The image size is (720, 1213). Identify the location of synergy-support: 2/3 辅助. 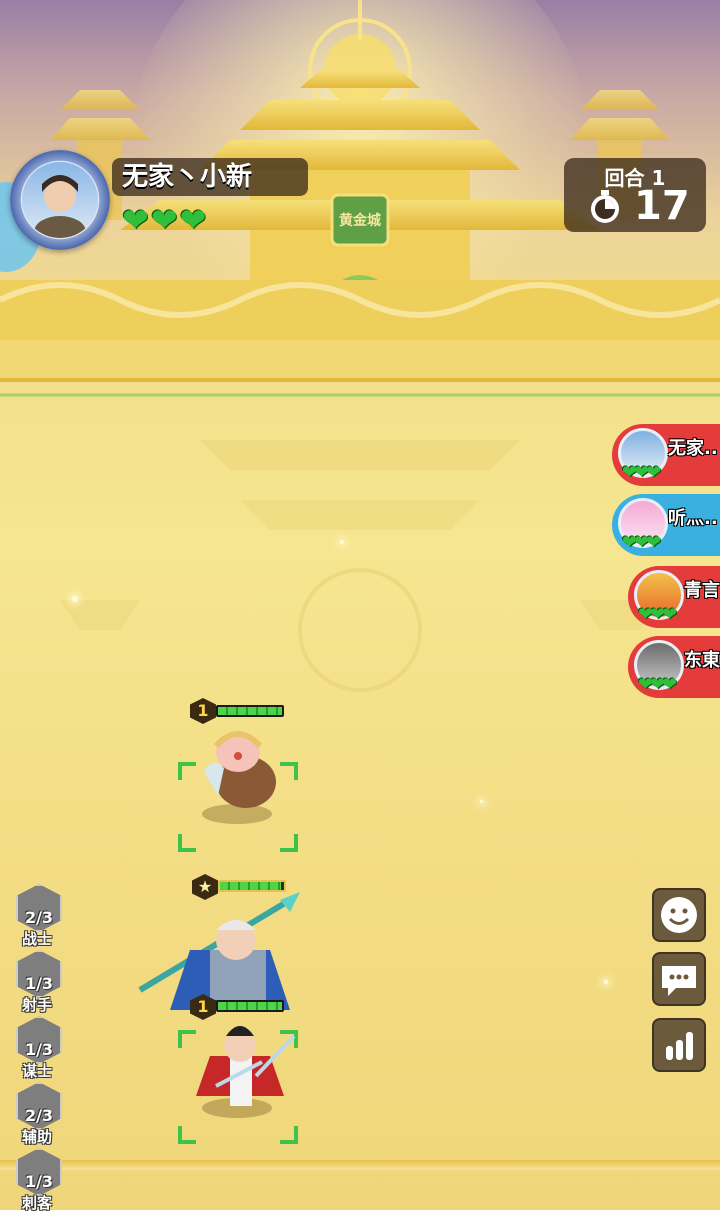
(39, 1114).